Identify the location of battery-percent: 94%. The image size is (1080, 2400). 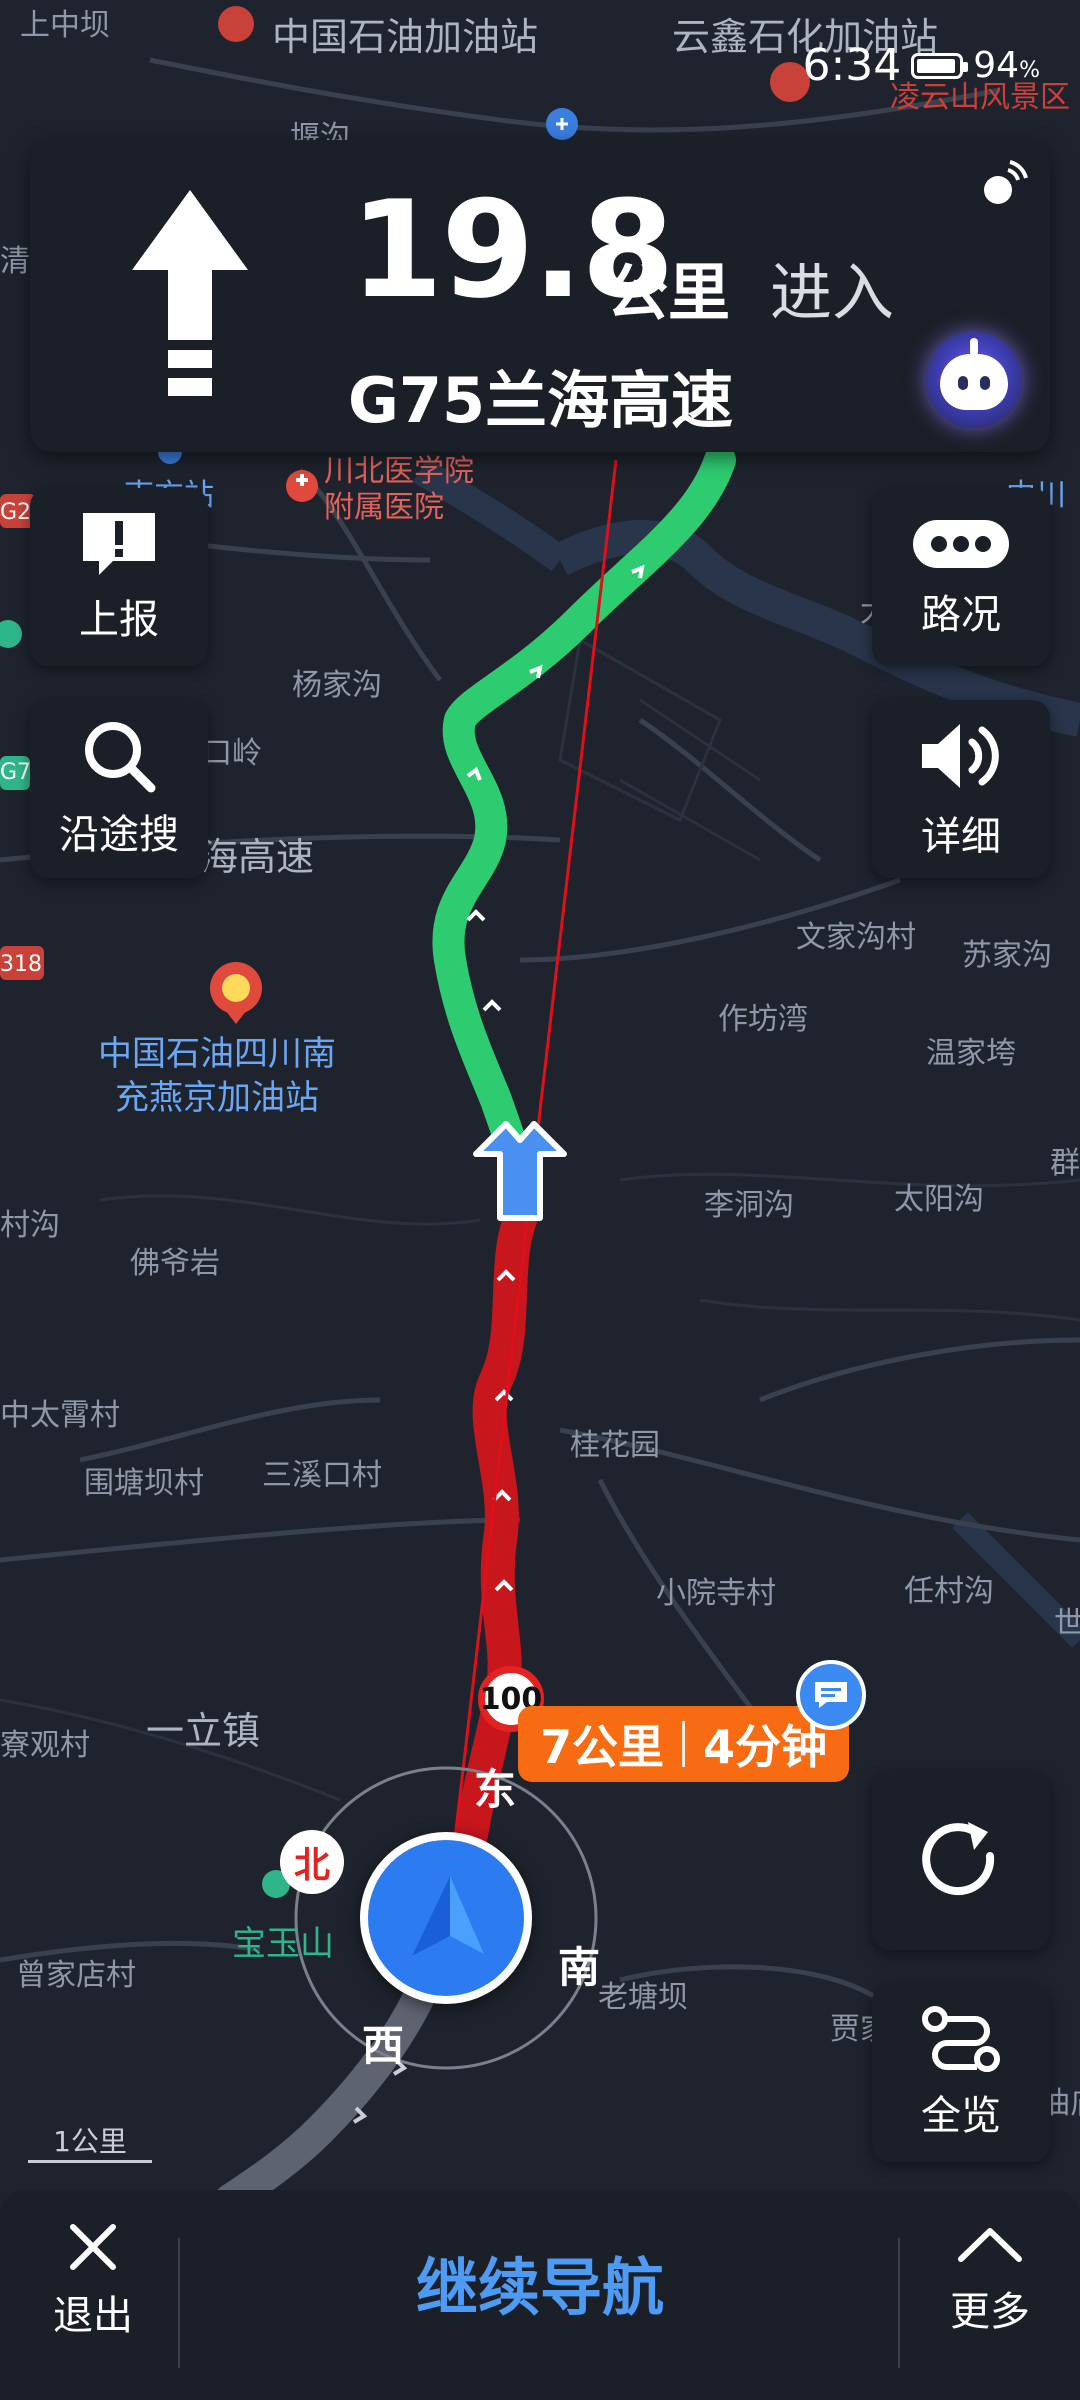
(1006, 65).